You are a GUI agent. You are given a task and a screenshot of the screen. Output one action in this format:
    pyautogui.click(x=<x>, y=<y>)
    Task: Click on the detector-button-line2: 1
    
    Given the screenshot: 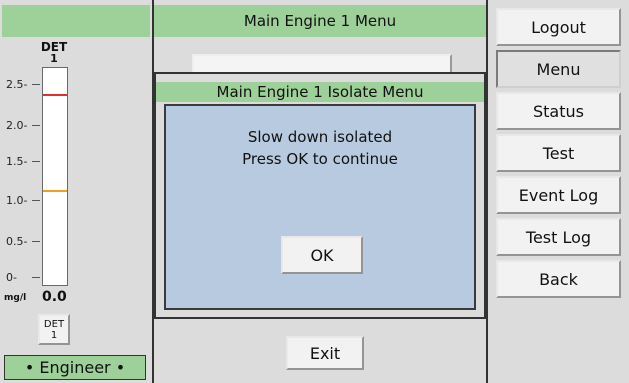 What is the action you would take?
    pyautogui.click(x=54, y=335)
    